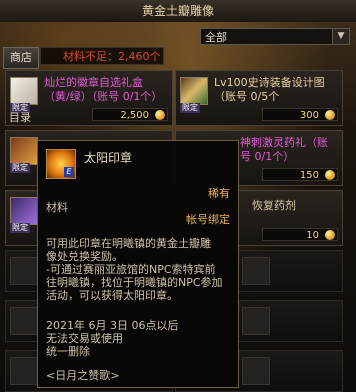 The height and width of the screenshot is (392, 356). What do you see at coordinates (312, 235) in the screenshot?
I see `price-value: 10` at bounding box center [312, 235].